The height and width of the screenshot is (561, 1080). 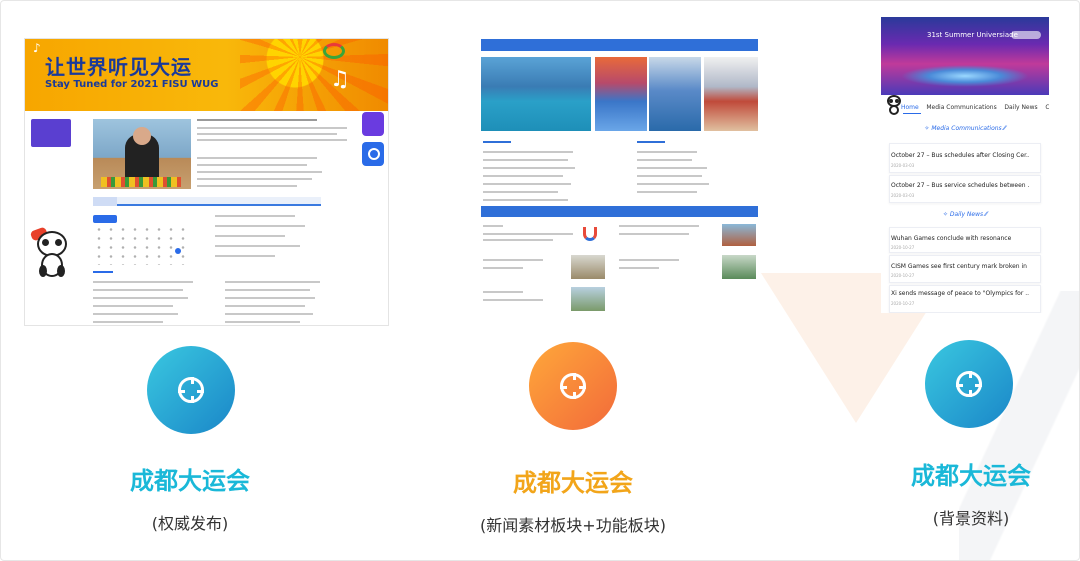 I want to click on crosshair-icon, so click(x=969, y=384).